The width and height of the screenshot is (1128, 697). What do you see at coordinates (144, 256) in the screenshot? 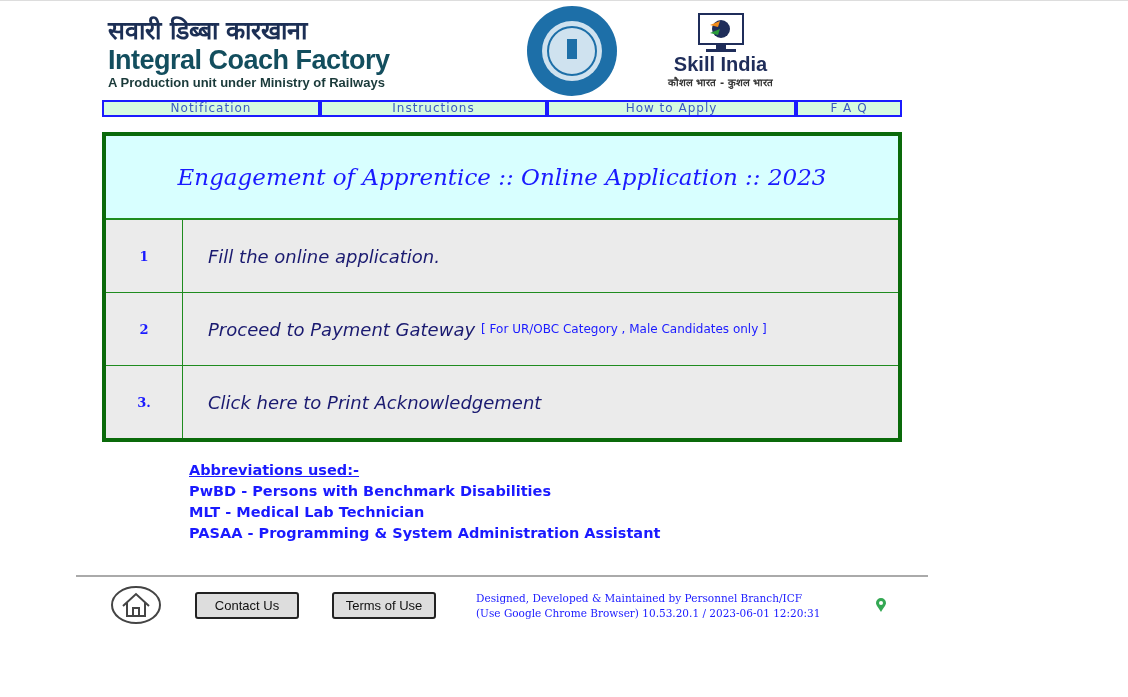
I see `step-number: 1` at bounding box center [144, 256].